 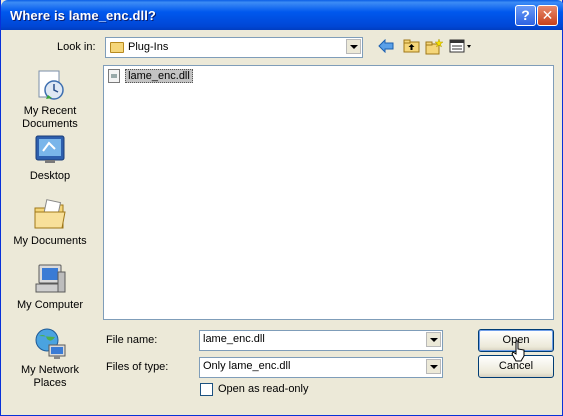 What do you see at coordinates (50, 117) in the screenshot?
I see `place-label: My Recent Documents` at bounding box center [50, 117].